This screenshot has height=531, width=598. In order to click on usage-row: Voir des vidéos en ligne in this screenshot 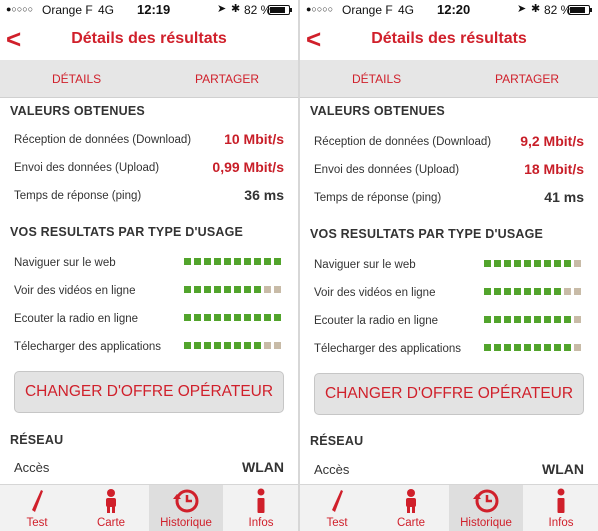, I will do `click(449, 294)`.